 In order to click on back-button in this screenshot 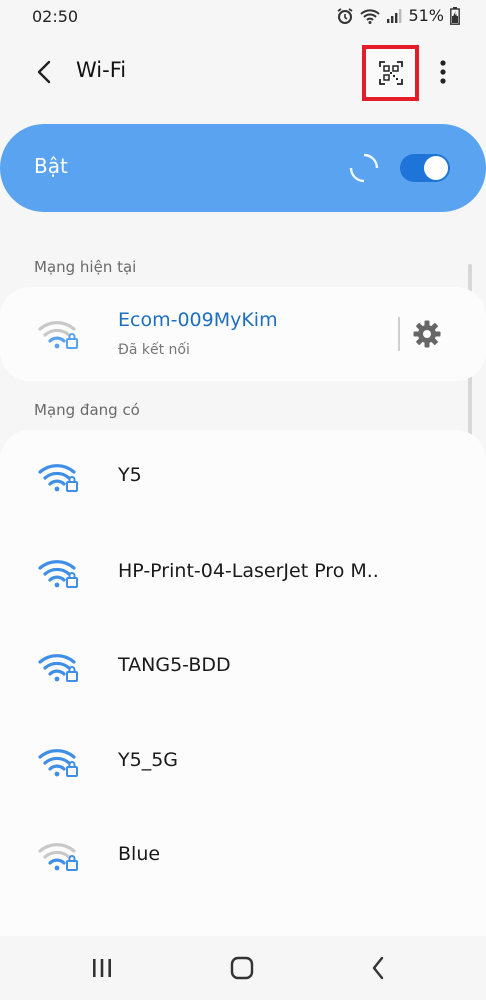, I will do `click(44, 72)`.